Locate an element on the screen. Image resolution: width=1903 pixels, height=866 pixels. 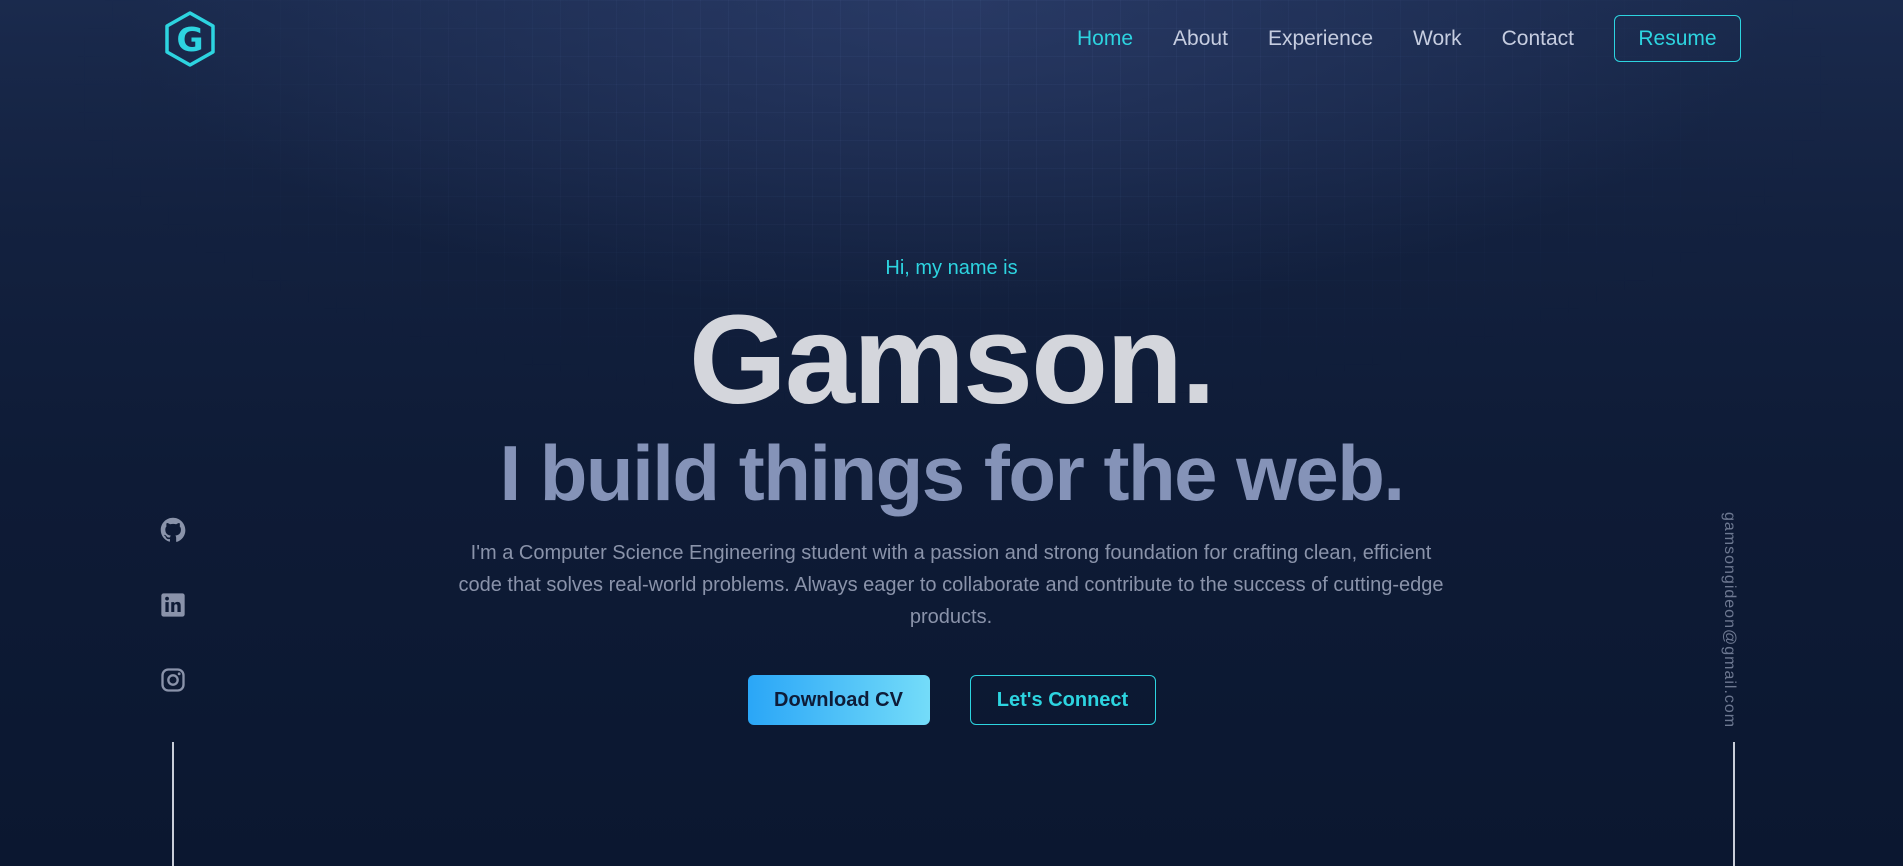
instagram-link is located at coordinates (173, 680).